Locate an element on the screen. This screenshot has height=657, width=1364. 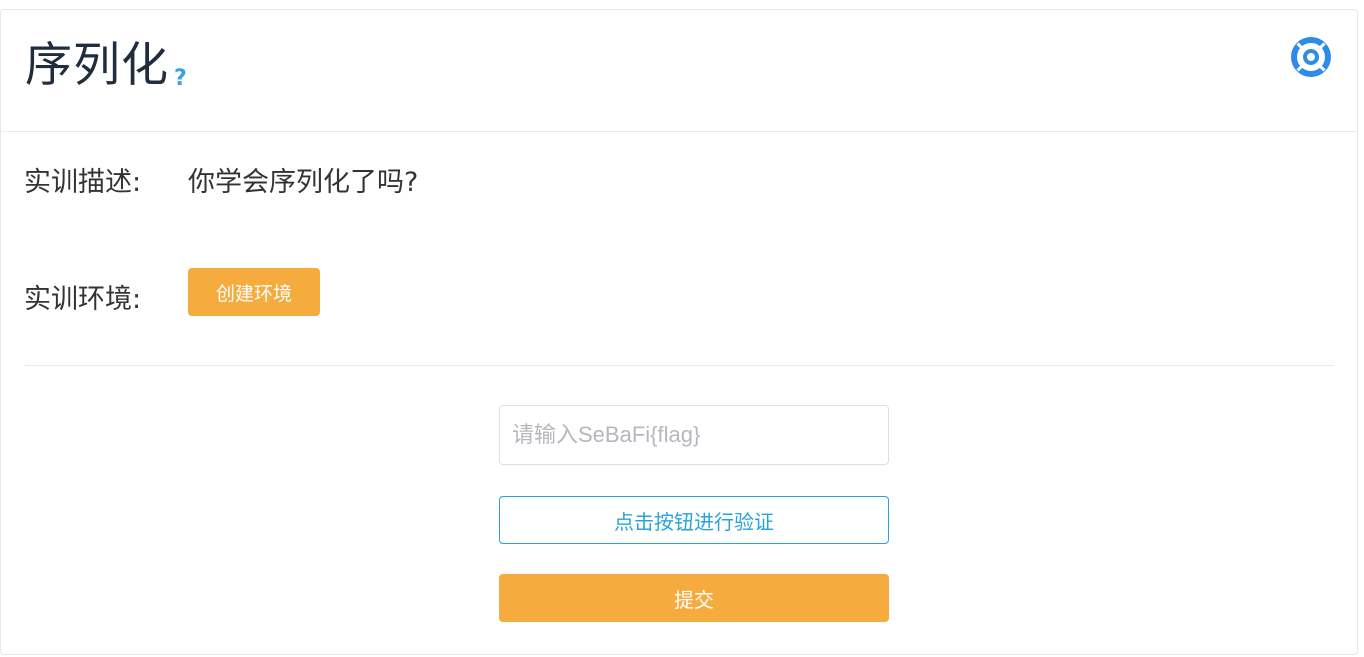
flag-input is located at coordinates (694, 435).